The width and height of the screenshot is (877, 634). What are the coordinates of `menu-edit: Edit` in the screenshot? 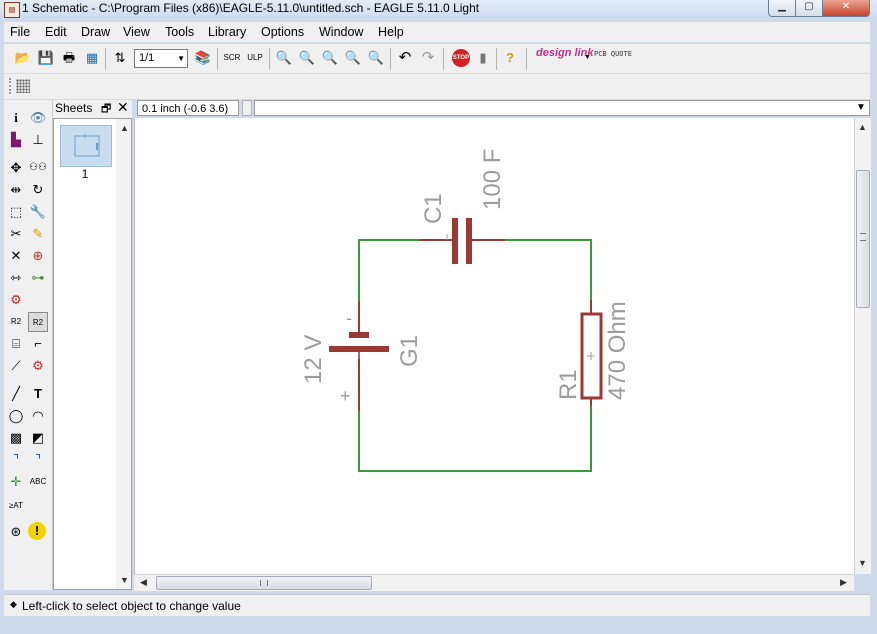 It's located at (56, 32).